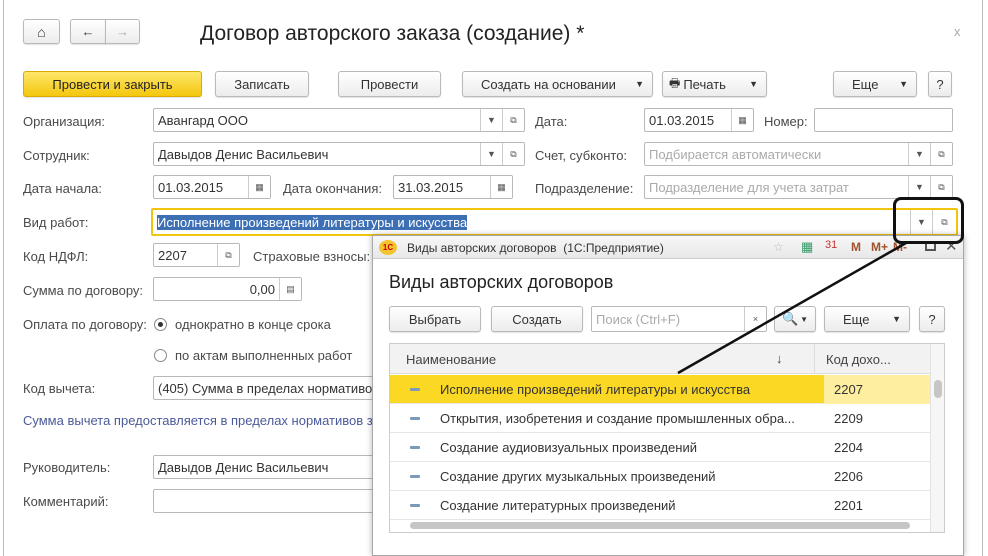  Describe the element at coordinates (792, 308) in the screenshot. I see `callout-arrow-line` at that location.